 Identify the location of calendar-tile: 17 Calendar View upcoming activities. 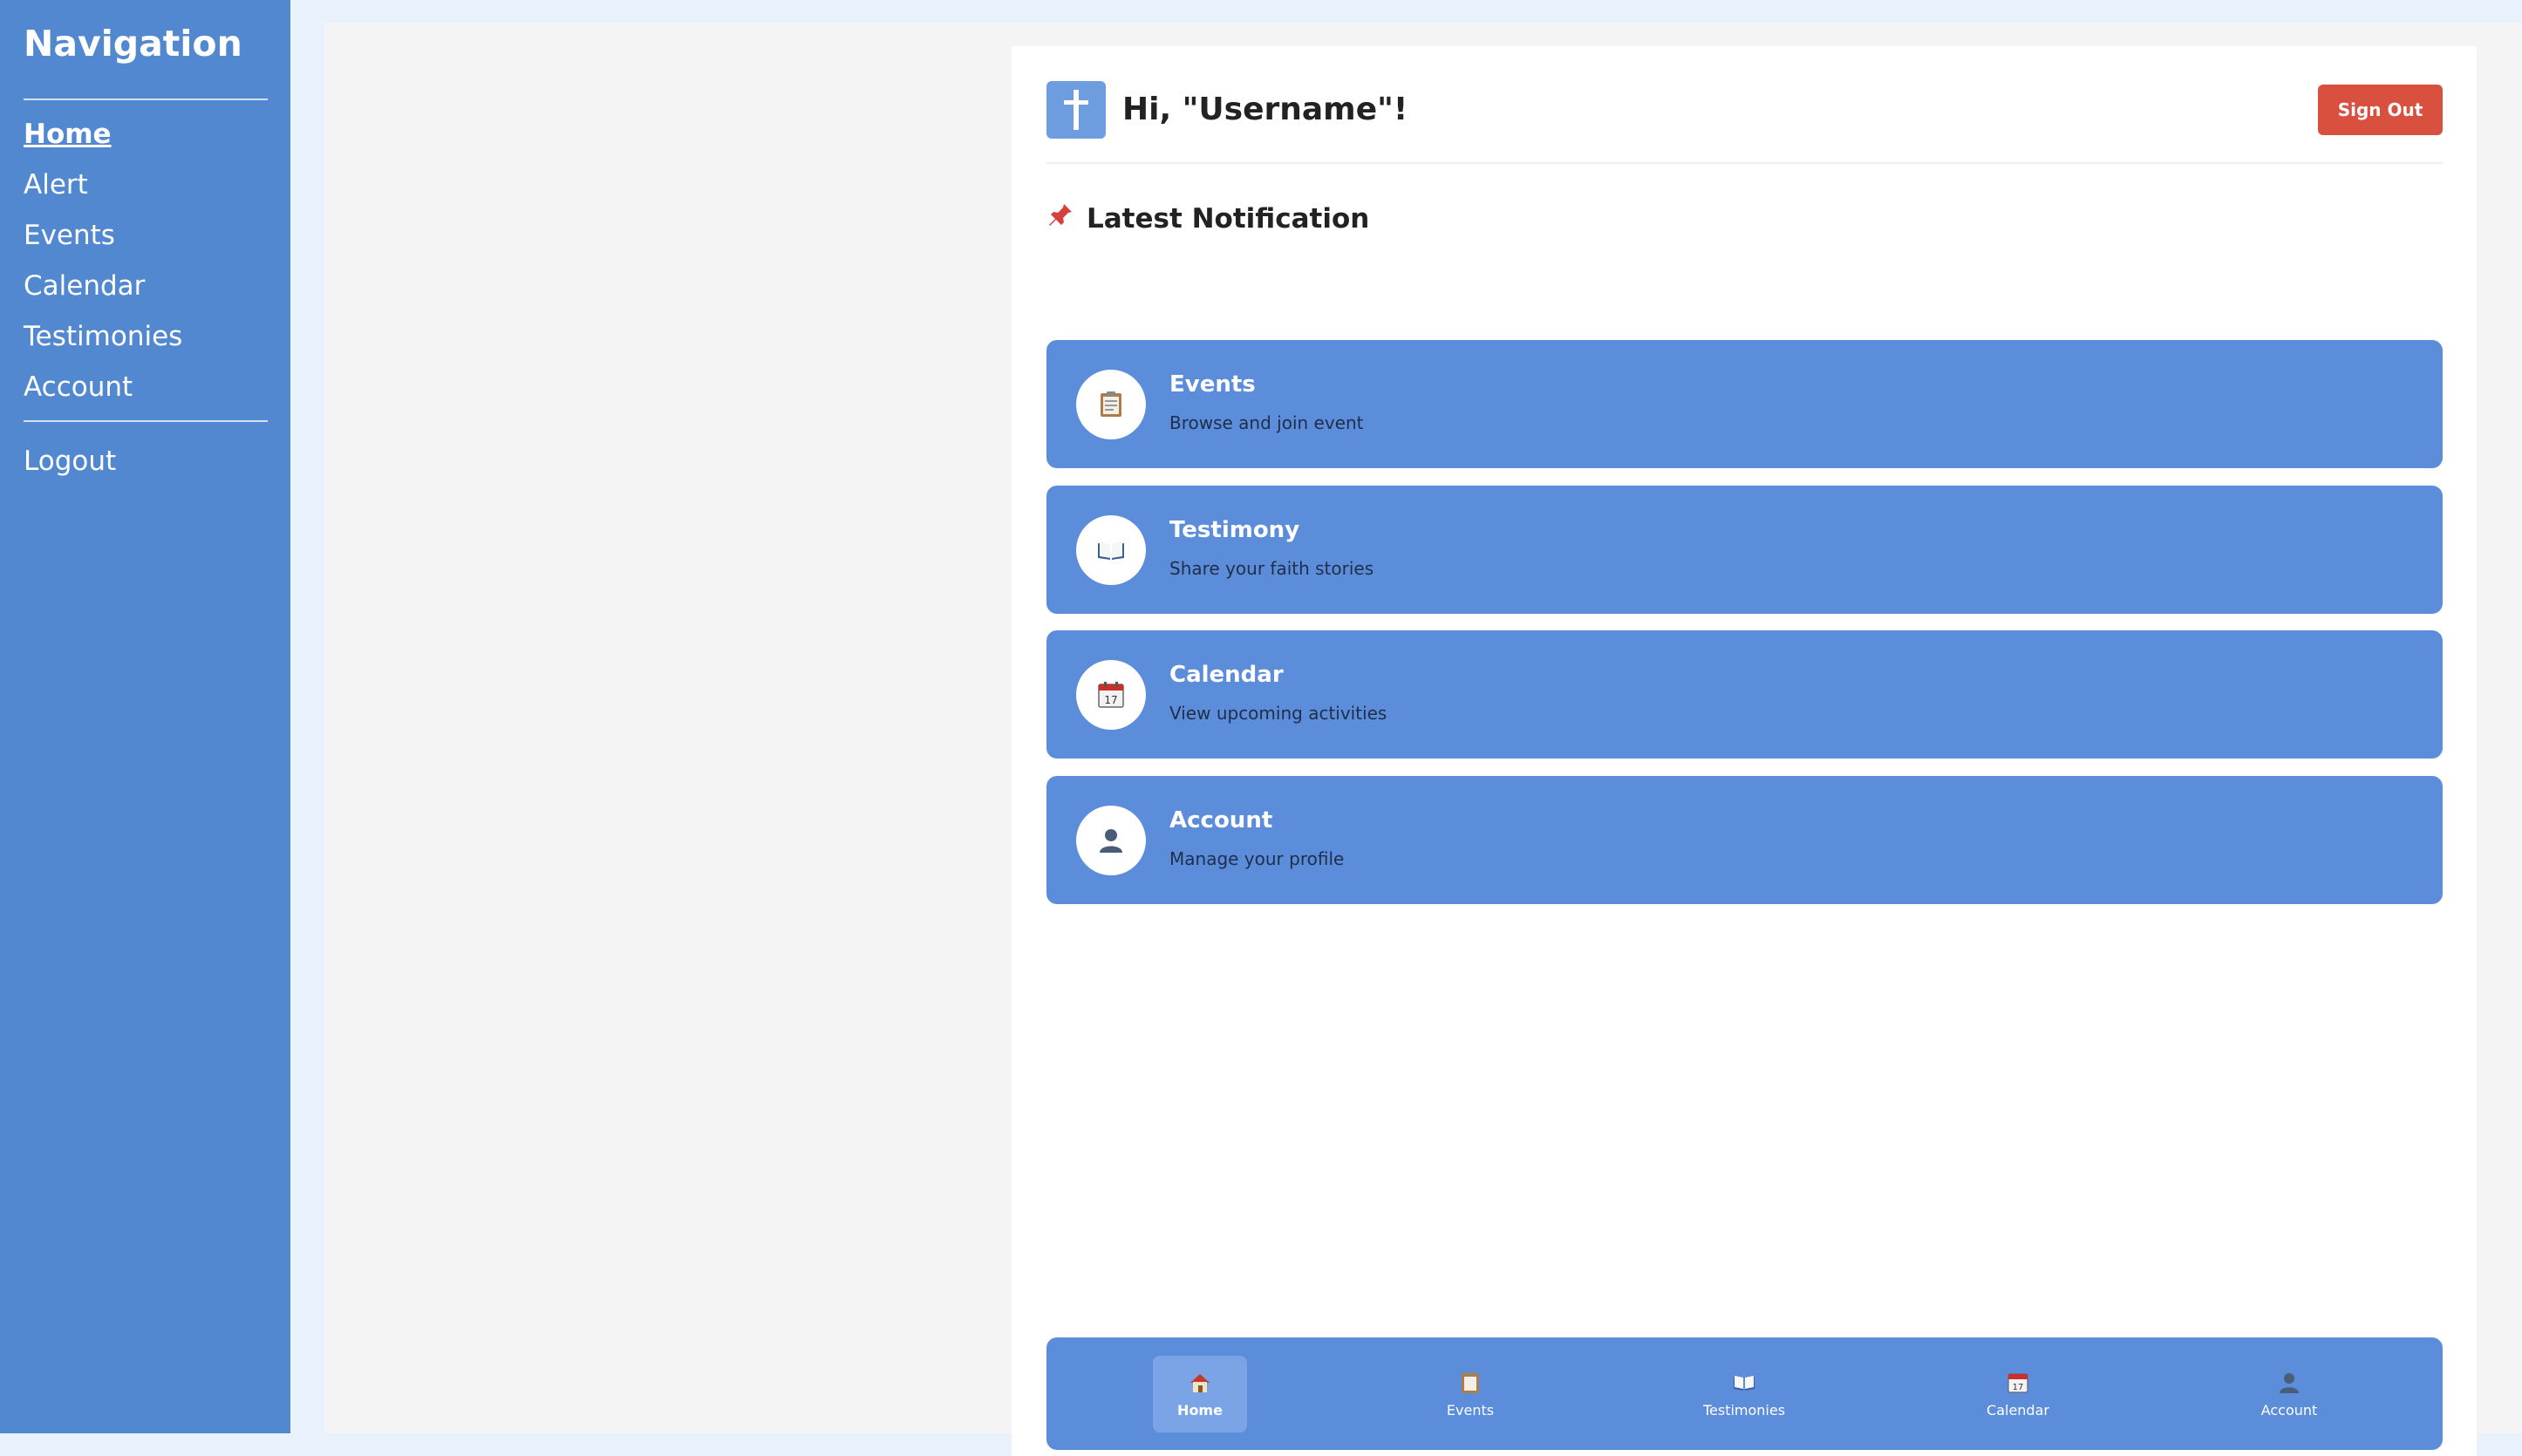
(1744, 694).